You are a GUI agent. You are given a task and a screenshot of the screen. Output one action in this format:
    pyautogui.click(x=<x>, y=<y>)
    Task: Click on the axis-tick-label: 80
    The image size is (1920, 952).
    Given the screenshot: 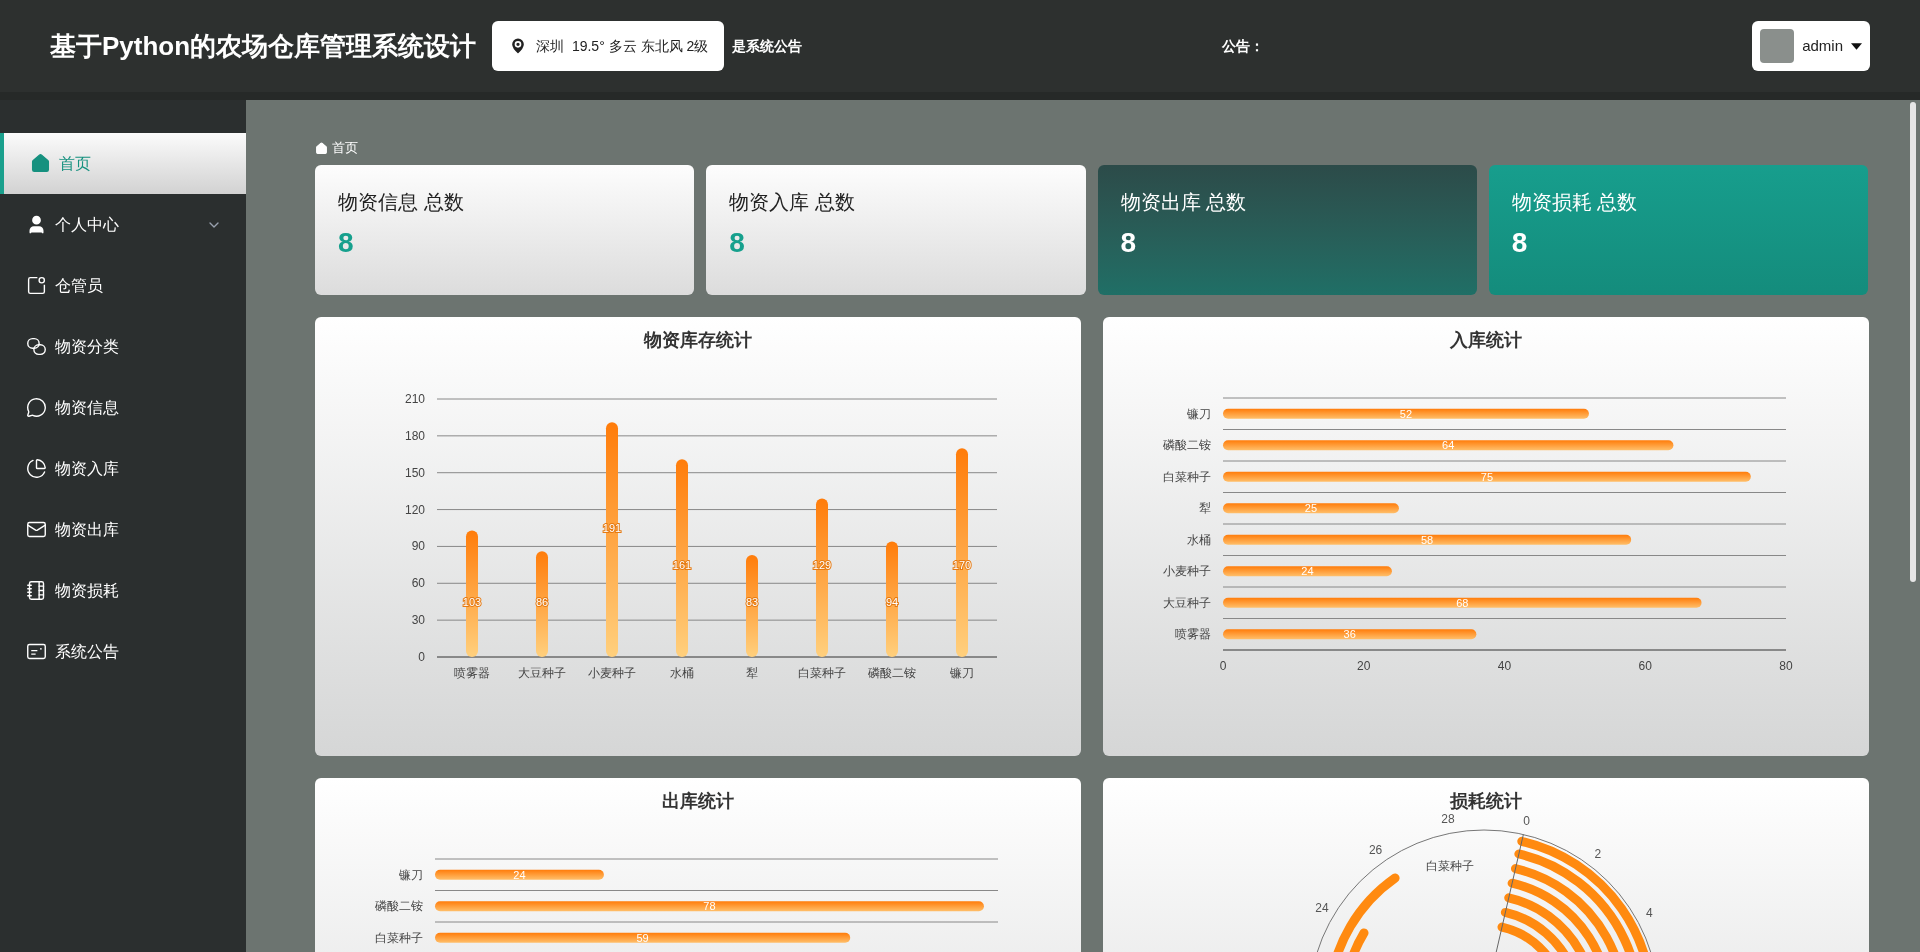 What is the action you would take?
    pyautogui.click(x=1786, y=666)
    